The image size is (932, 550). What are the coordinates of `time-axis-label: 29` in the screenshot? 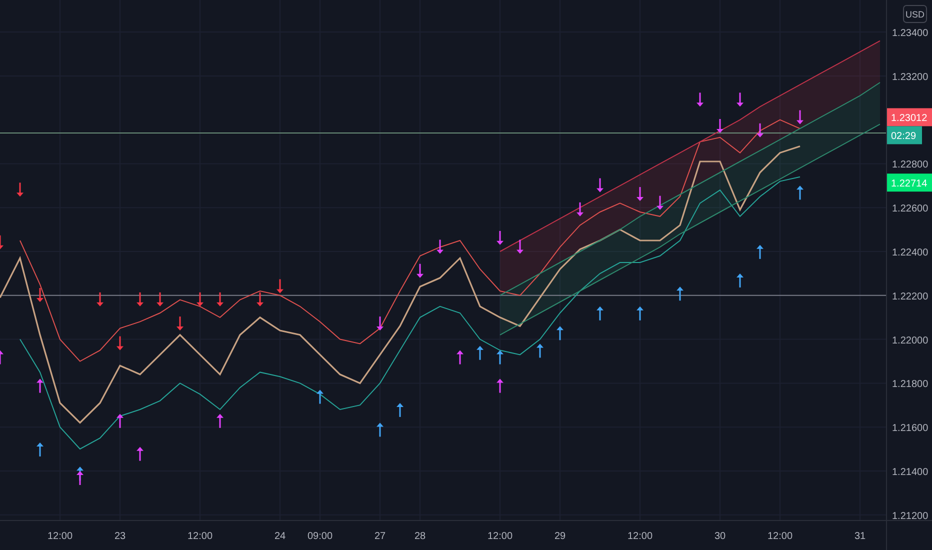 It's located at (560, 536).